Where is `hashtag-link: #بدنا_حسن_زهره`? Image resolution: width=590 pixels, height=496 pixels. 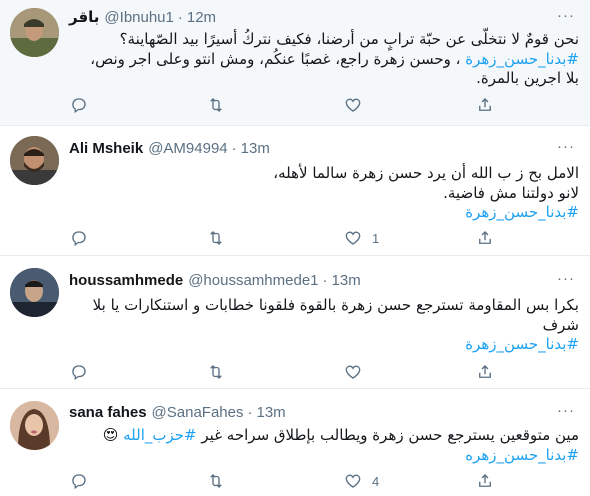 hashtag-link: #بدنا_حسن_زهره is located at coordinates (324, 456).